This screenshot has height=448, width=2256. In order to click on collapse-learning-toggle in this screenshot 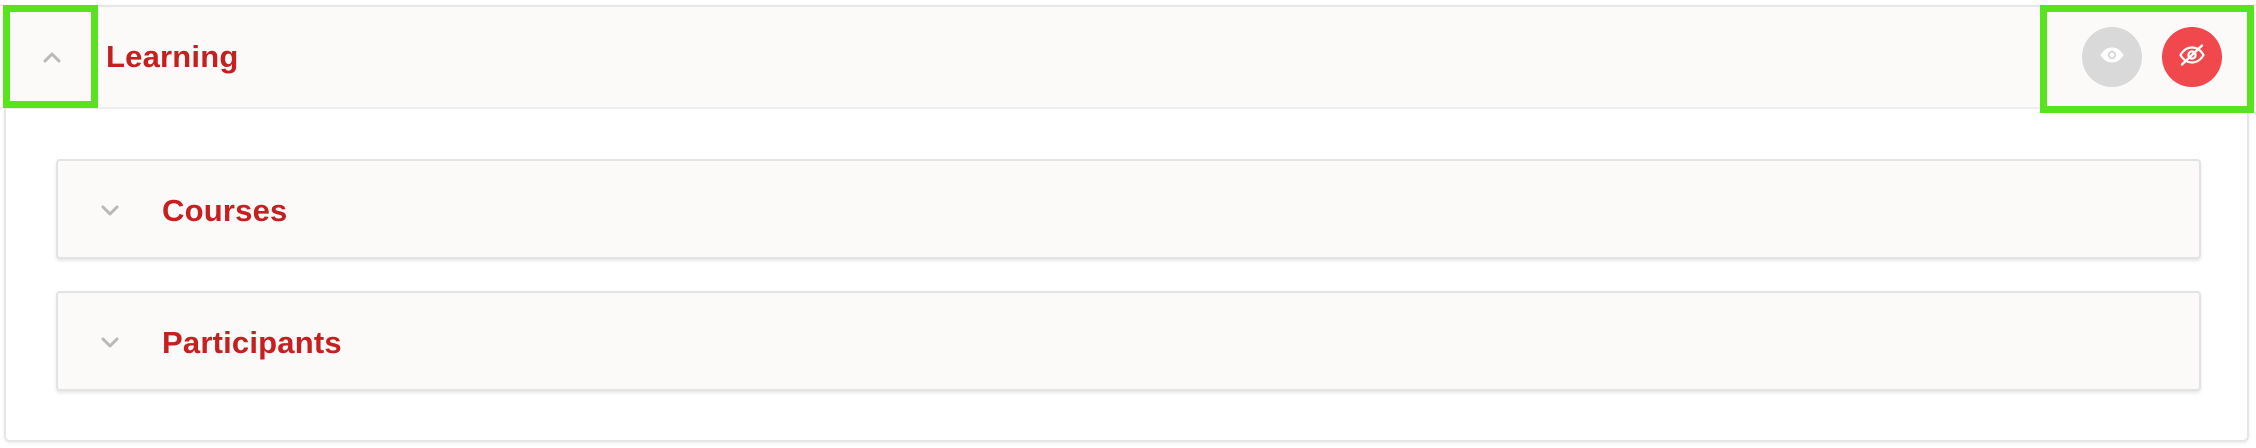, I will do `click(52, 57)`.